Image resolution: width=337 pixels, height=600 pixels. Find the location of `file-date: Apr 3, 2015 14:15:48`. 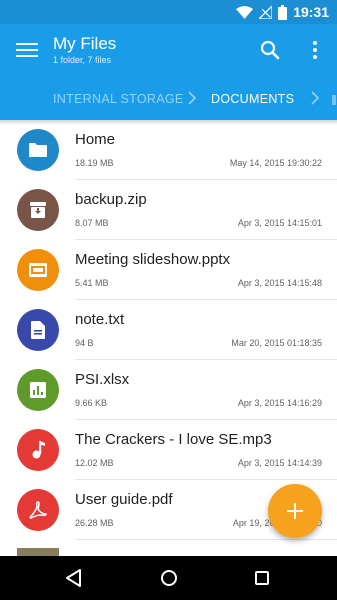

file-date: Apr 3, 2015 14:15:48 is located at coordinates (279, 283).